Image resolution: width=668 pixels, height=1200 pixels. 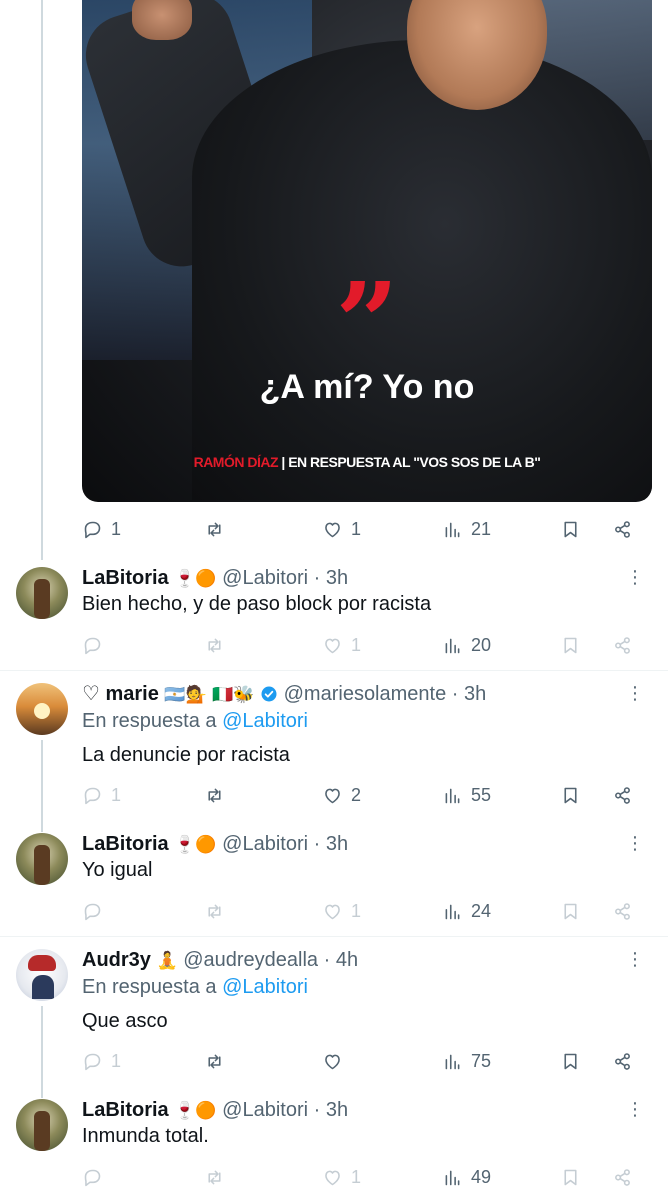 I want to click on tweet-divider, so click(x=334, y=936).